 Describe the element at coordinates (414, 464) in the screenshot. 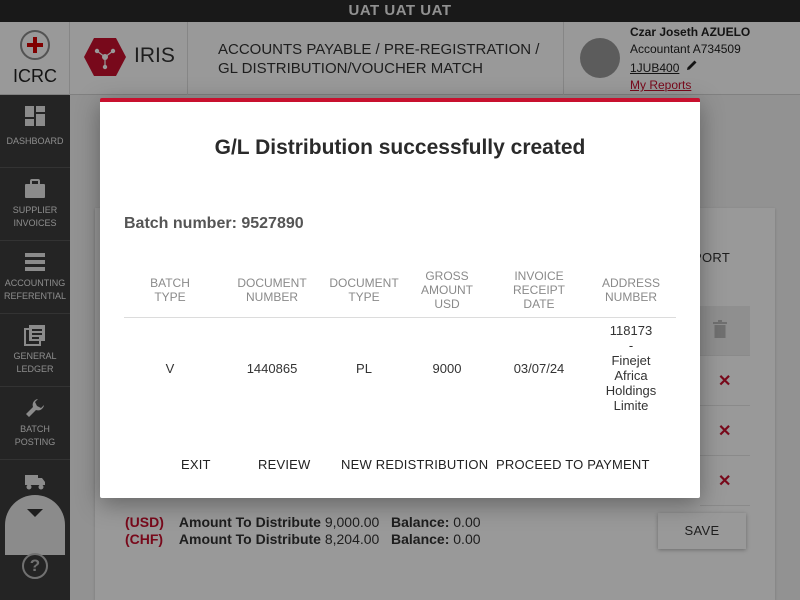

I see `new-redistribution-button: NEW REDISTRIBUTION` at that location.